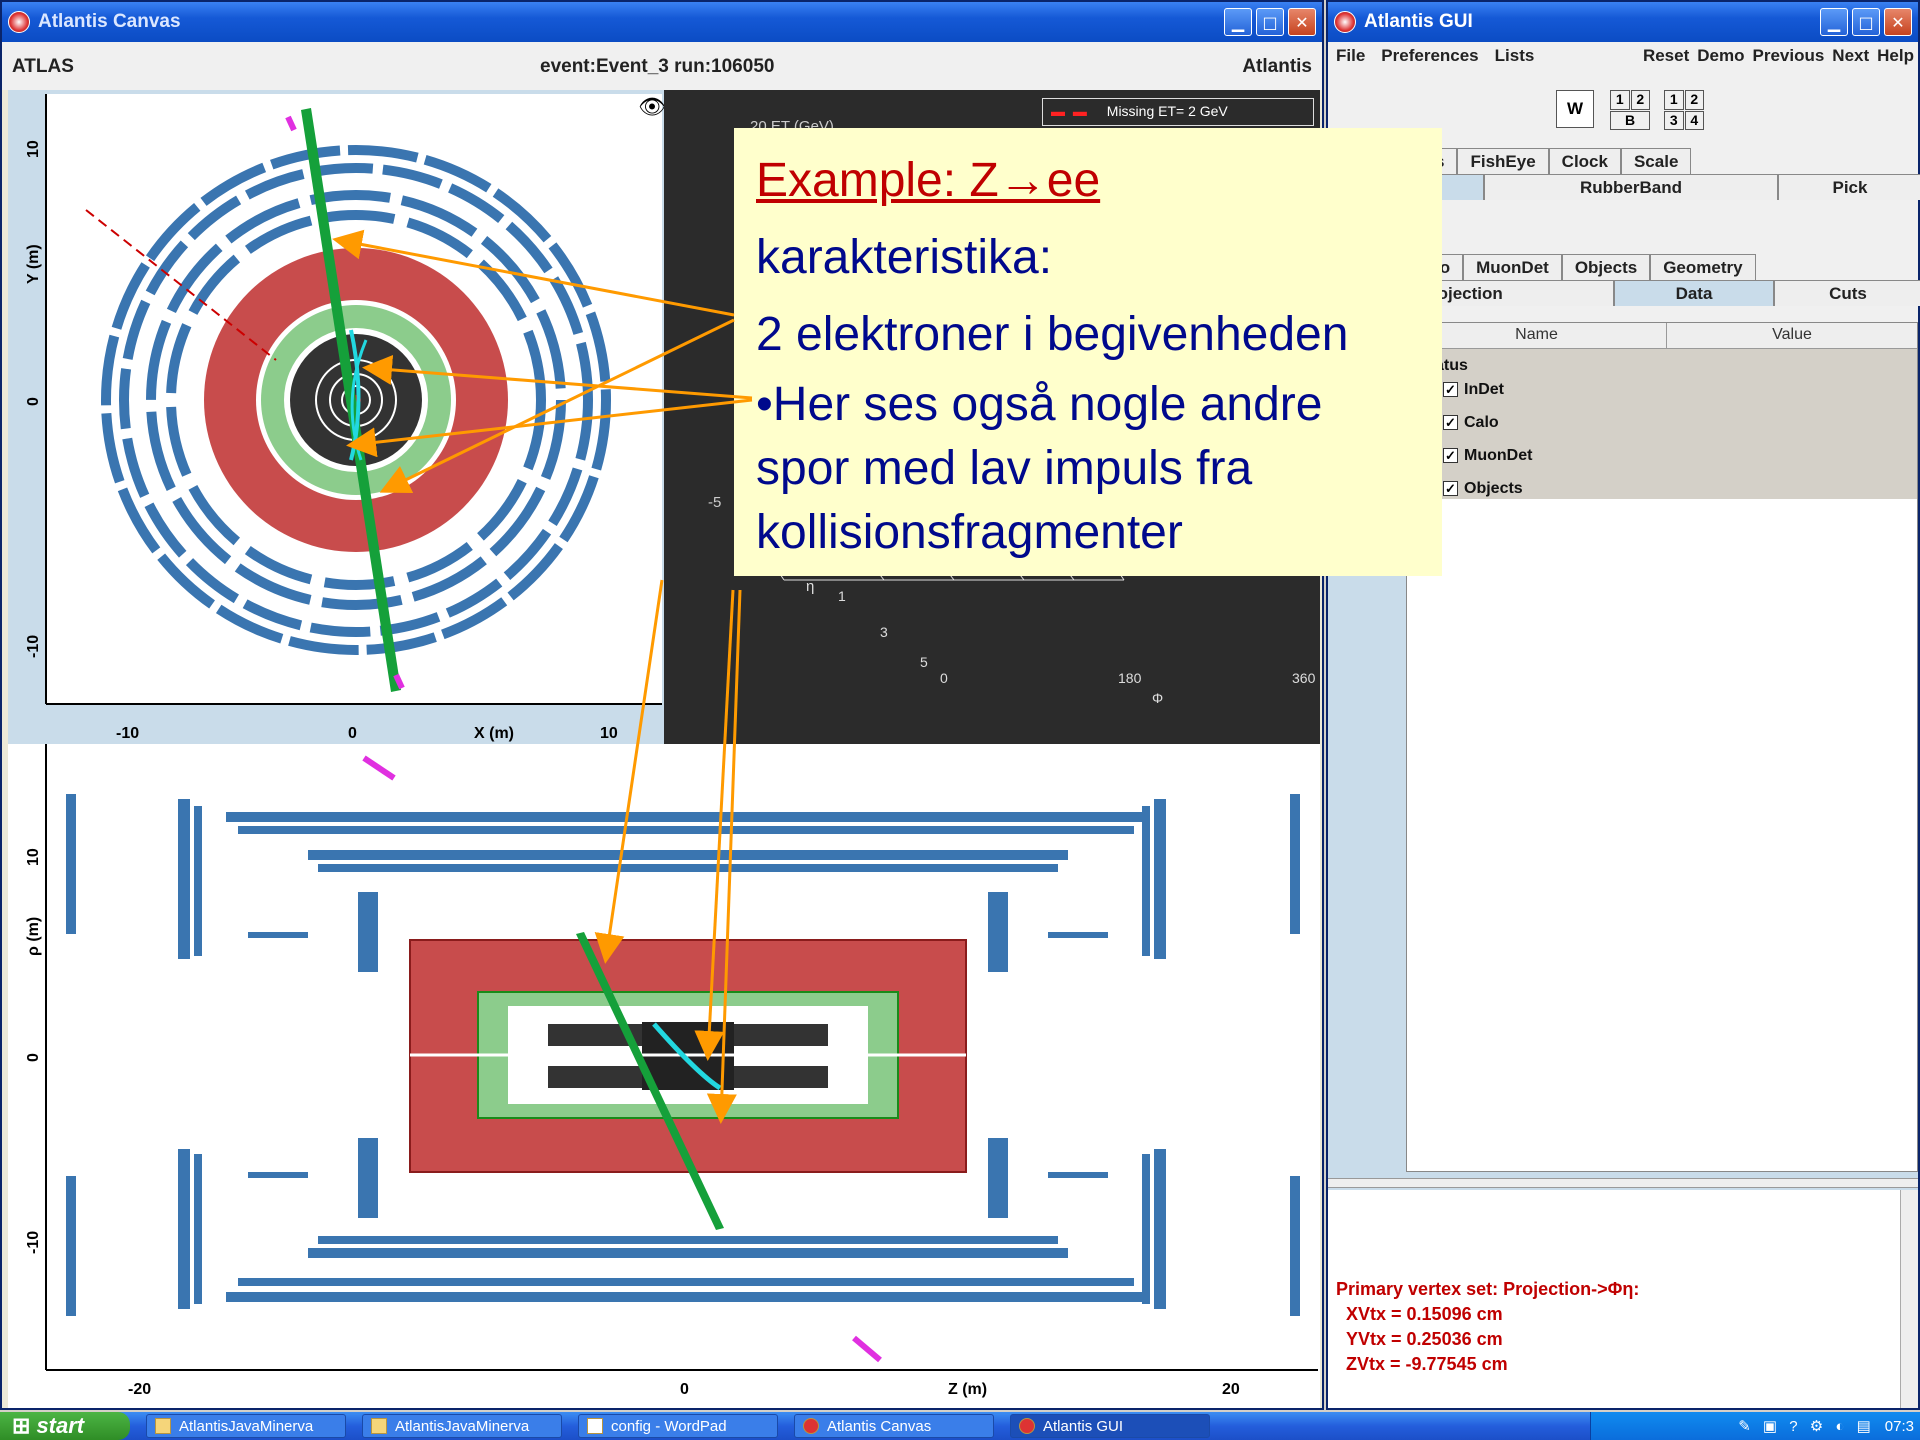 The width and height of the screenshot is (1920, 1440). What do you see at coordinates (1631, 187) in the screenshot?
I see `tab-rubberband: RubberBand` at bounding box center [1631, 187].